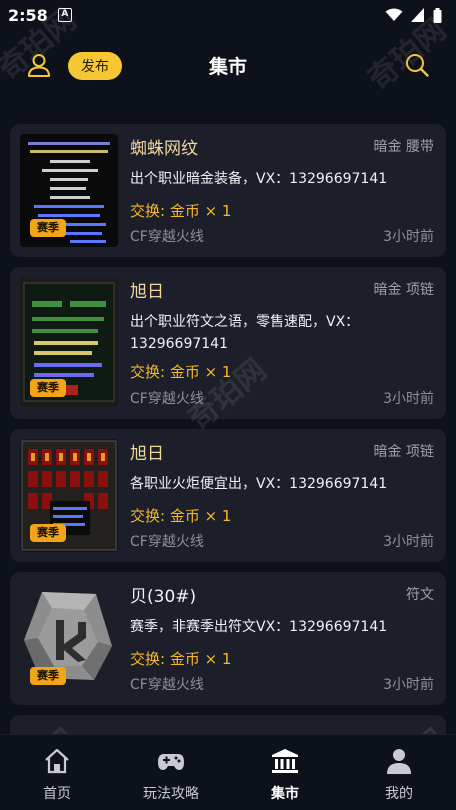 The height and width of the screenshot is (810, 456). What do you see at coordinates (437, 15) in the screenshot?
I see `battery-icon` at bounding box center [437, 15].